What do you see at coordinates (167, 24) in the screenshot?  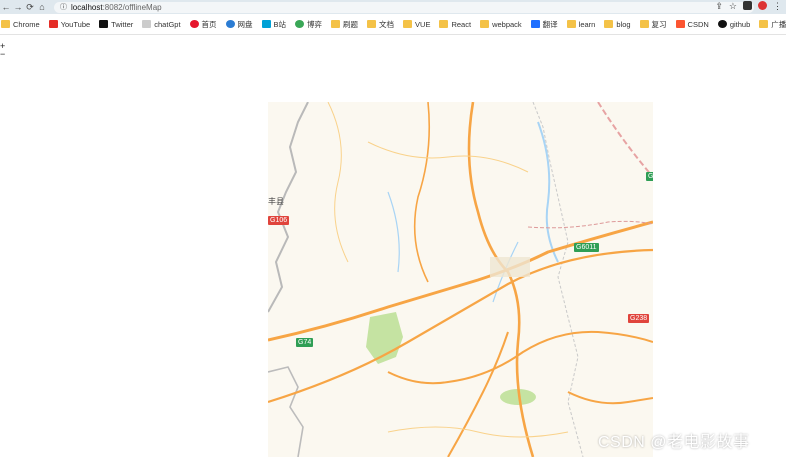 I see `bookmark-label: chatGpt` at bounding box center [167, 24].